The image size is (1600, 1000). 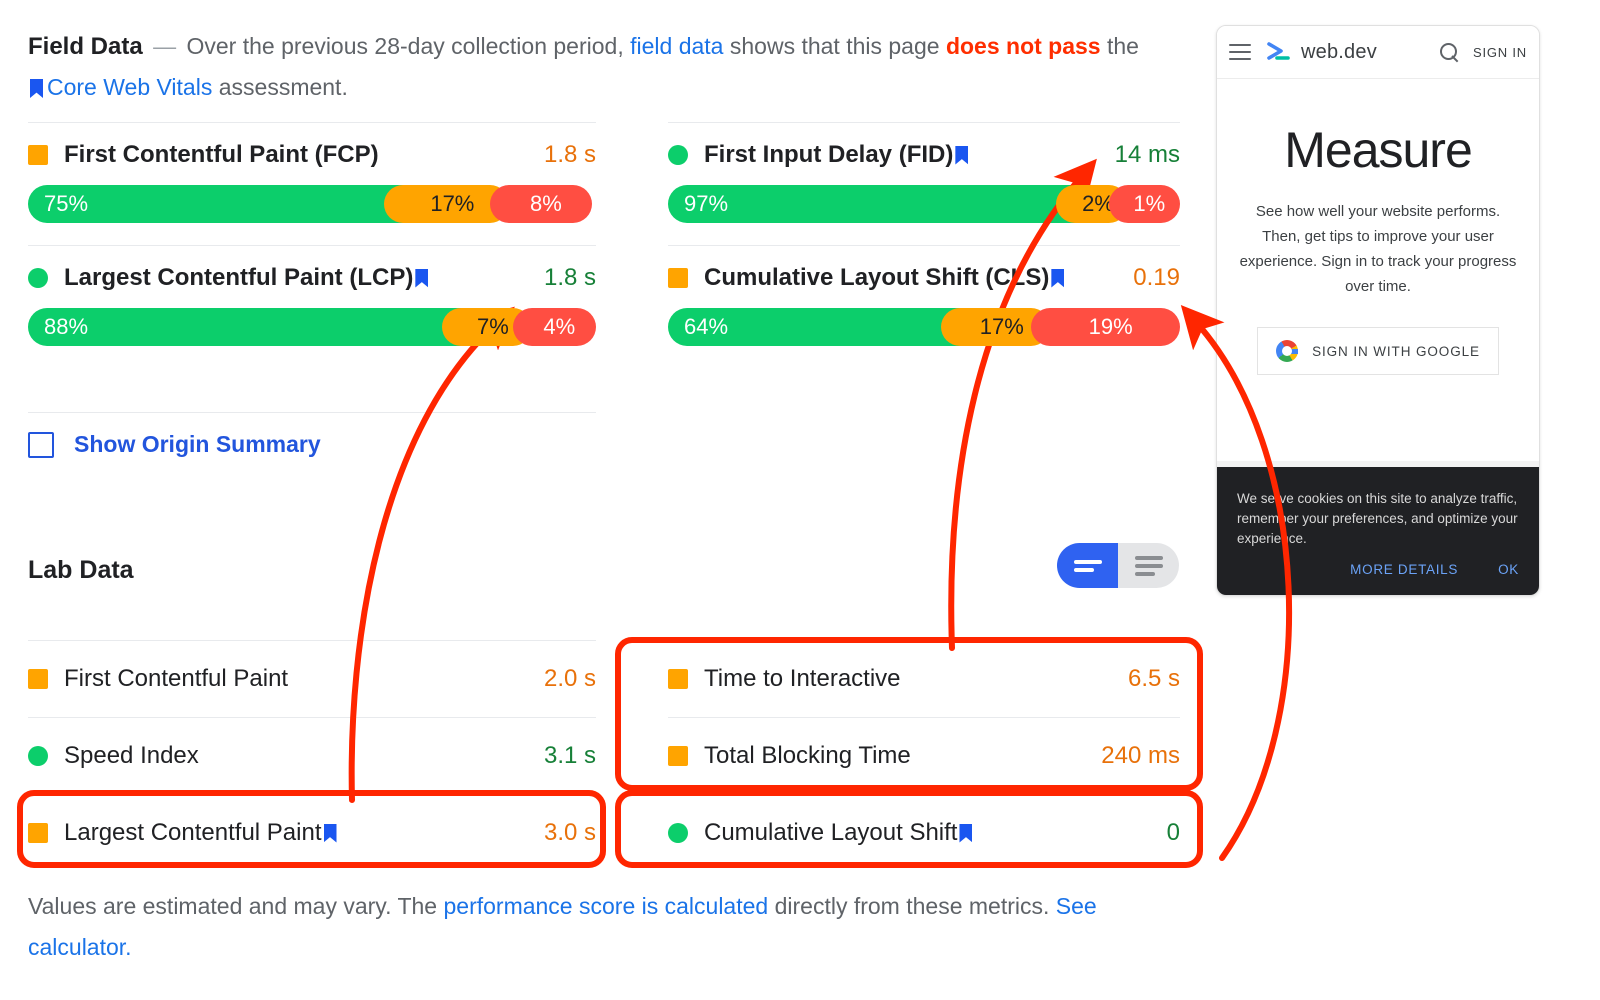 I want to click on cookie-ok-button: OK, so click(x=1508, y=569).